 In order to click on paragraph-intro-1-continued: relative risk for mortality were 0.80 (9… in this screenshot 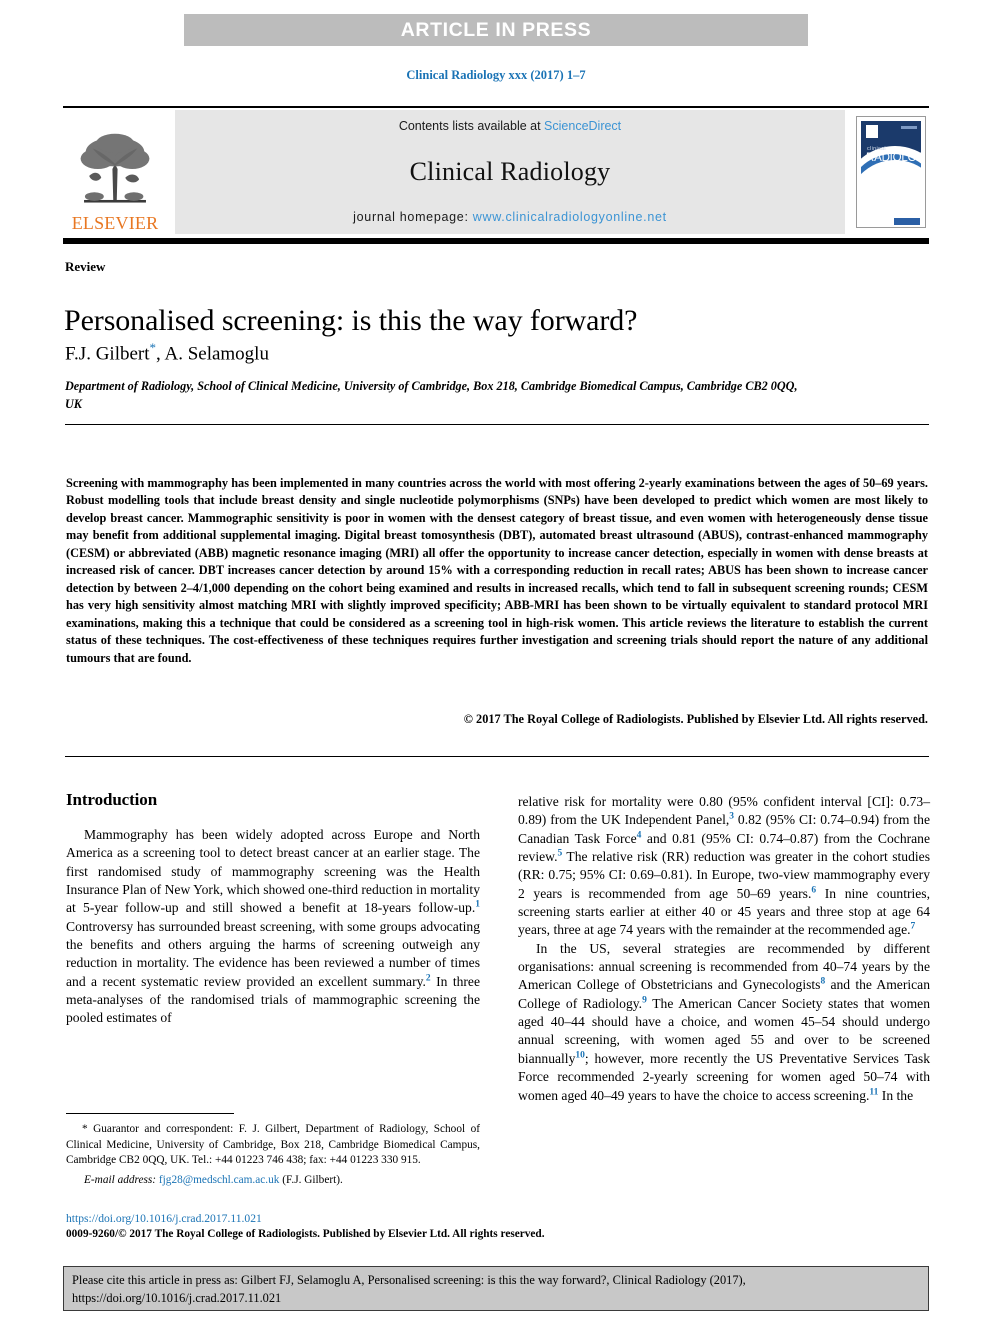, I will do `click(724, 866)`.